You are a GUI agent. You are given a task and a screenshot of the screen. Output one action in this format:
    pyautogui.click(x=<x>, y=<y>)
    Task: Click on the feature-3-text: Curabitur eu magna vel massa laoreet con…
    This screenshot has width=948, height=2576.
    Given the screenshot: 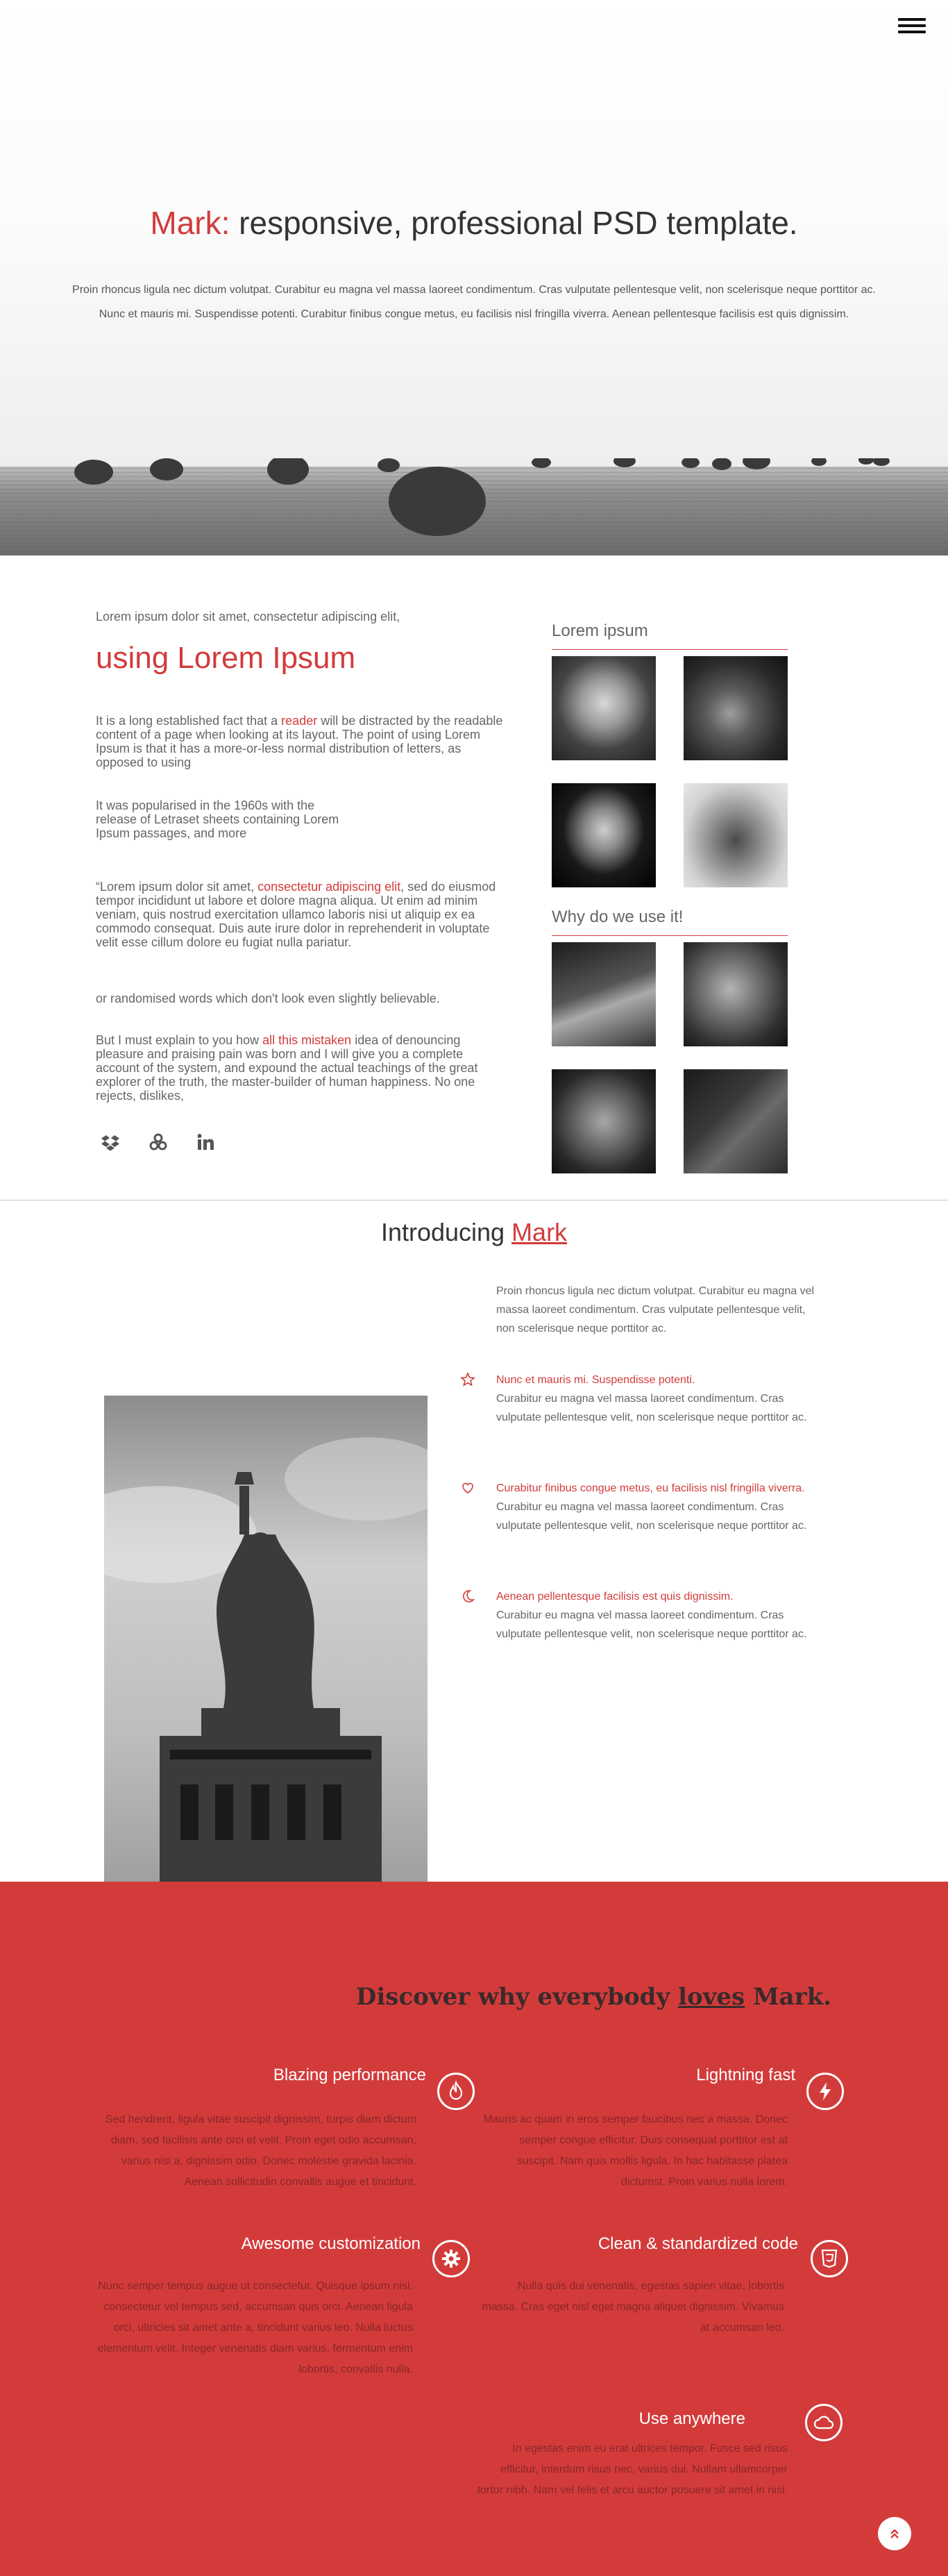 What is the action you would take?
    pyautogui.click(x=651, y=1624)
    